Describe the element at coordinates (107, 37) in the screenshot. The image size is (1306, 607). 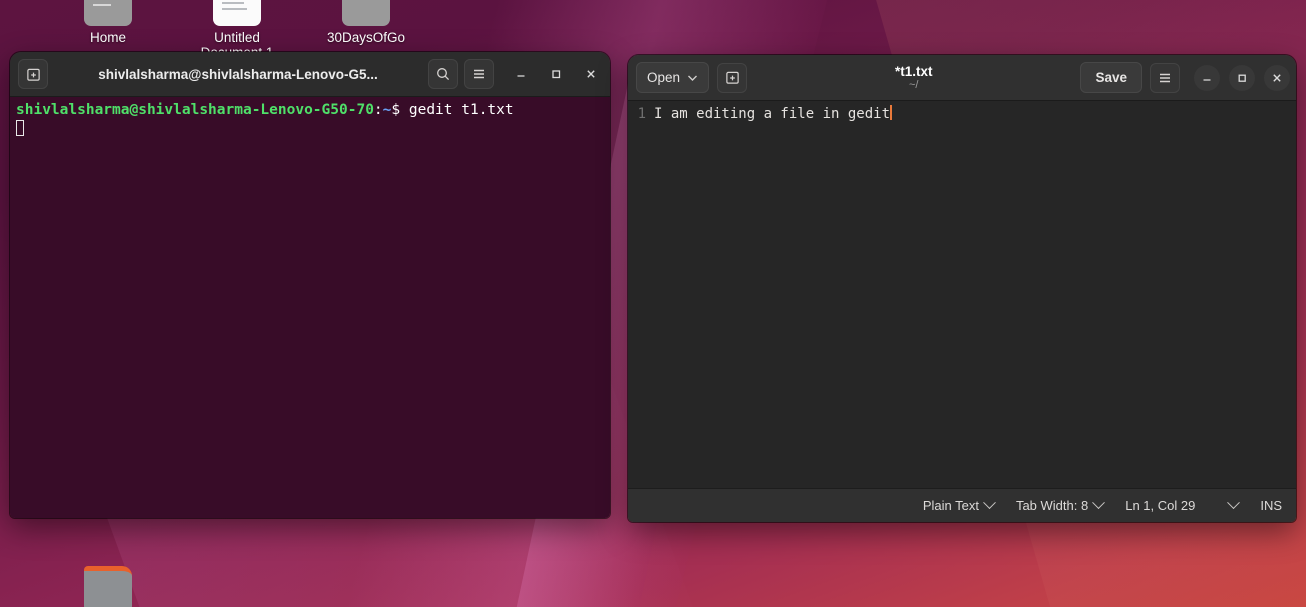
I see `desktop-icon-label: Home` at that location.